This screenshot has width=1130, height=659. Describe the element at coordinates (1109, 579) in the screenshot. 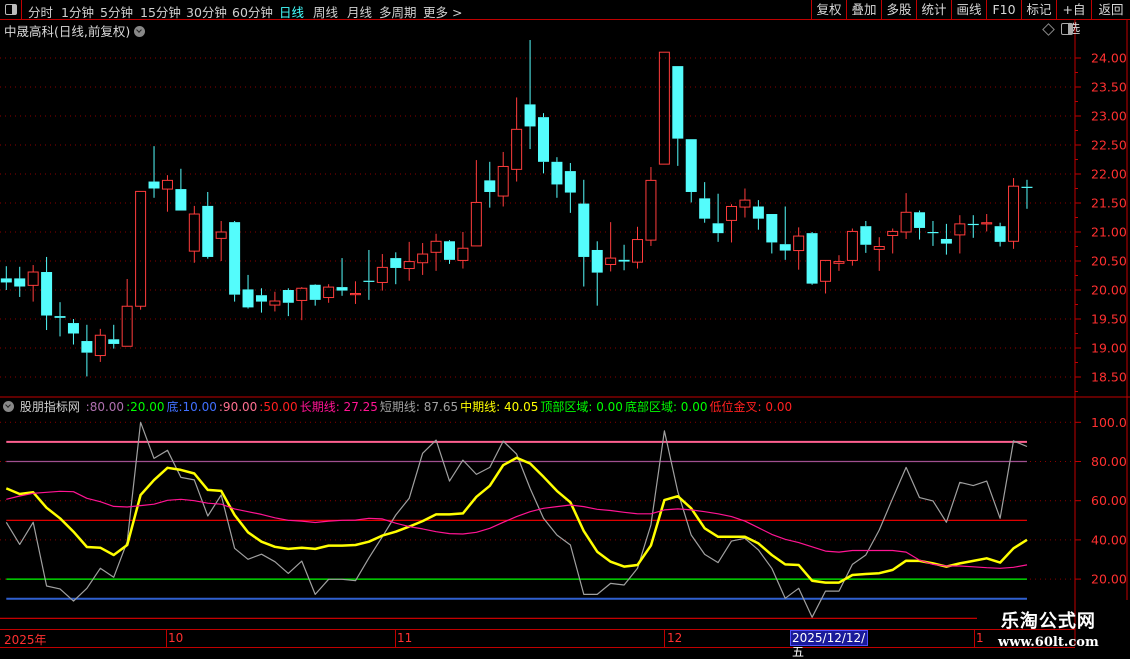

I see `indicator-axis-label: 20.00` at that location.